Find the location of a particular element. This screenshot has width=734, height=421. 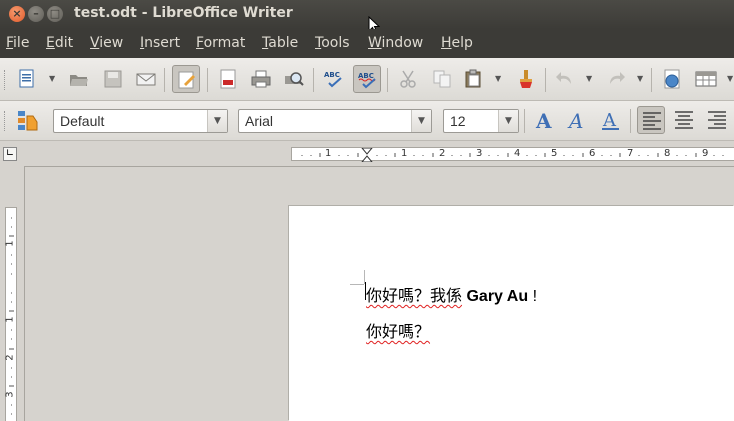

paragraph-2: 你好嗎？ is located at coordinates (398, 330).